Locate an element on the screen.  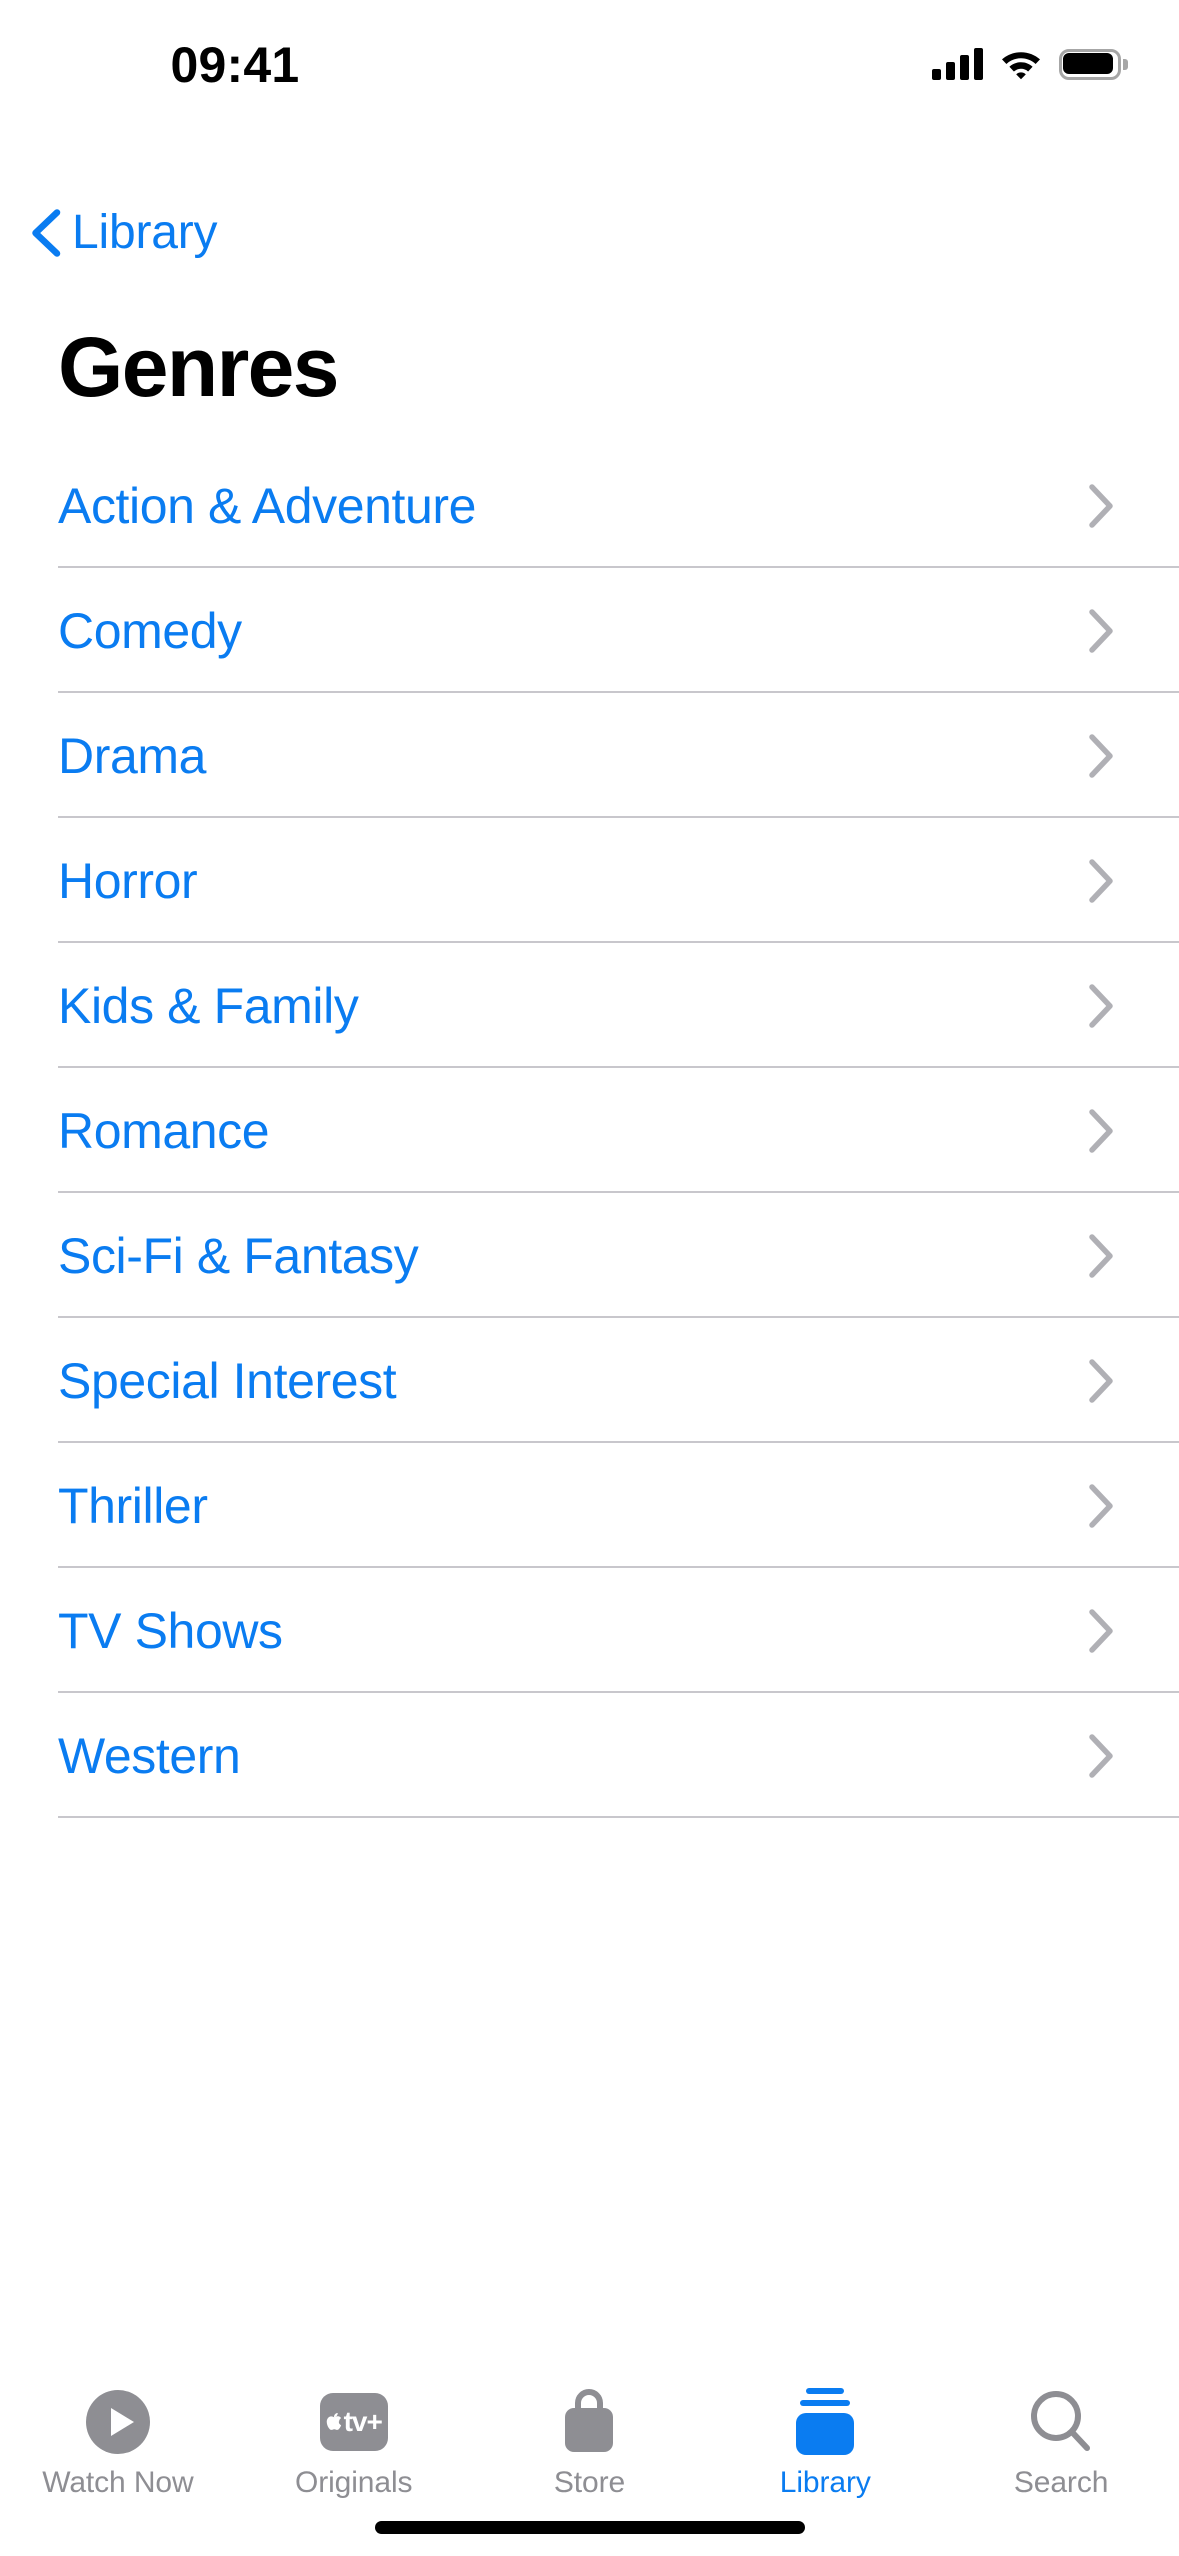
back-button-label: Library is located at coordinates (145, 232).